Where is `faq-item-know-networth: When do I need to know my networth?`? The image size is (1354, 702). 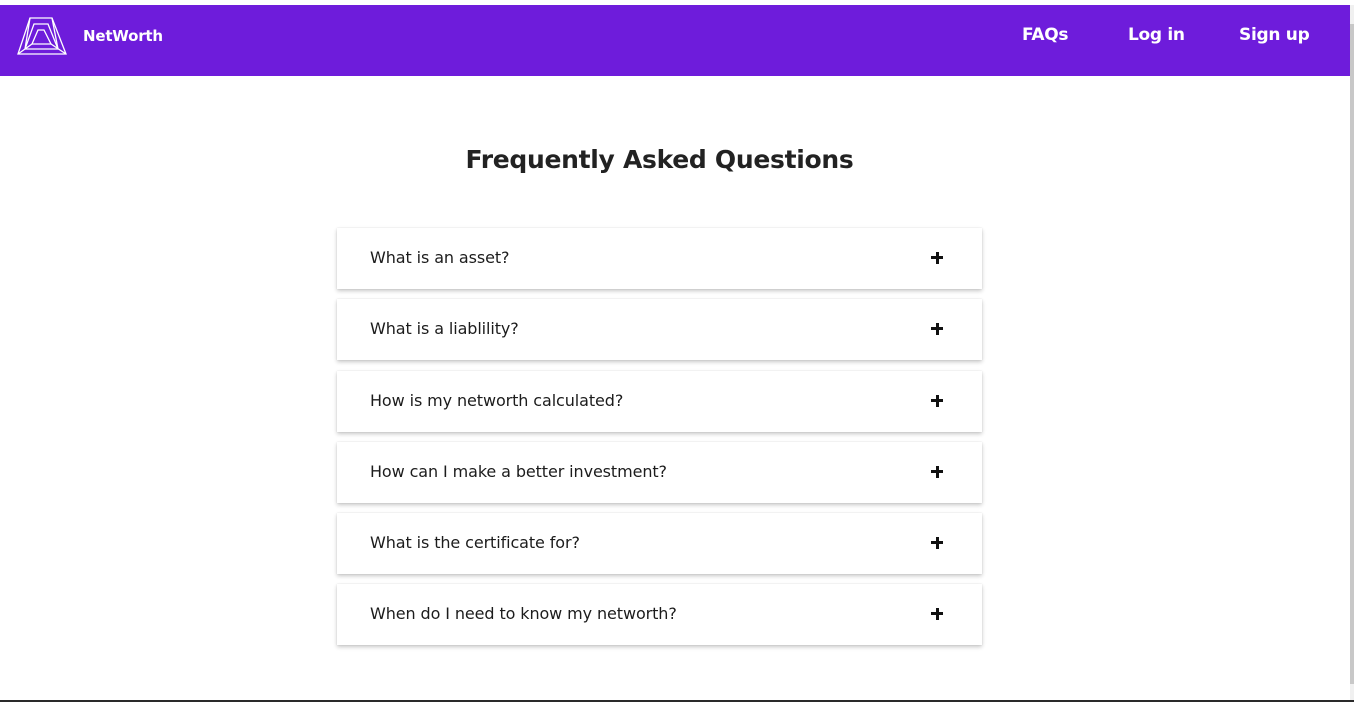
faq-item-know-networth: When do I need to know my networth? is located at coordinates (659, 614).